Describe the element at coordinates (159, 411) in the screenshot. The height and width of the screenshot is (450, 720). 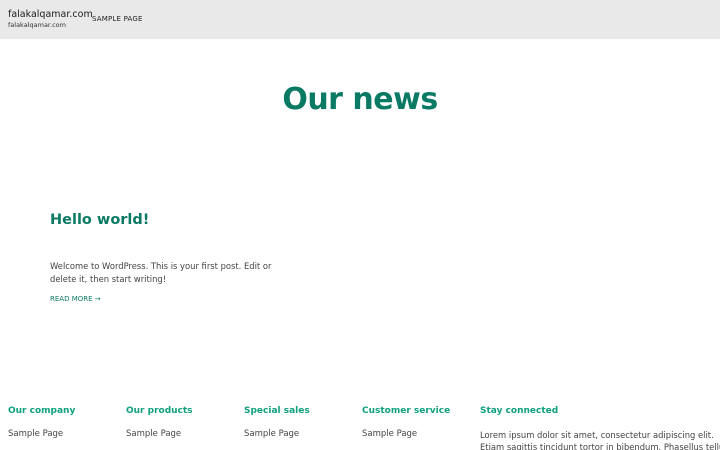
I see `footer-heading: Our products` at that location.